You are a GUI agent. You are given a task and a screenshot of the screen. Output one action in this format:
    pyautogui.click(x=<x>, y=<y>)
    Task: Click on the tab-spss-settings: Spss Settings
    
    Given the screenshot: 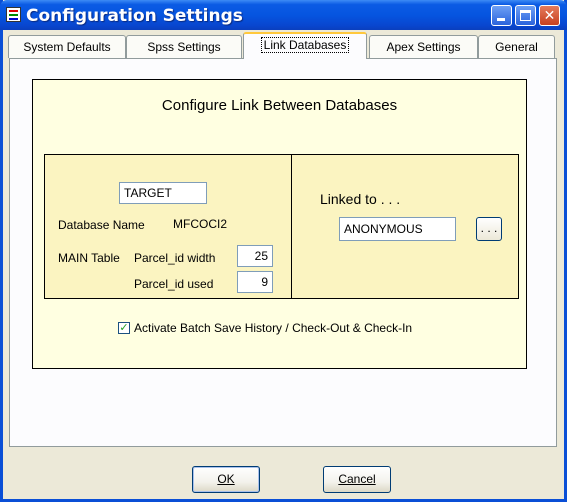 What is the action you would take?
    pyautogui.click(x=184, y=46)
    